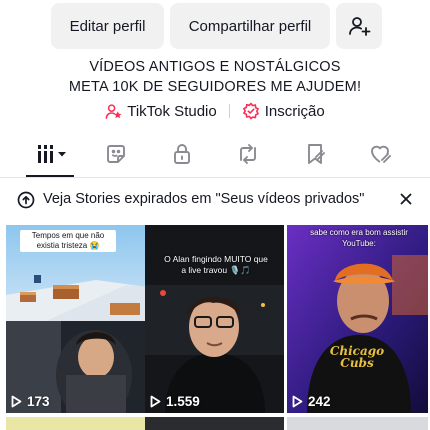 Image resolution: width=430 pixels, height=430 pixels. I want to click on video-thumbnail-1: Tempos em que não existia tristeza 😭 173, so click(76, 319).